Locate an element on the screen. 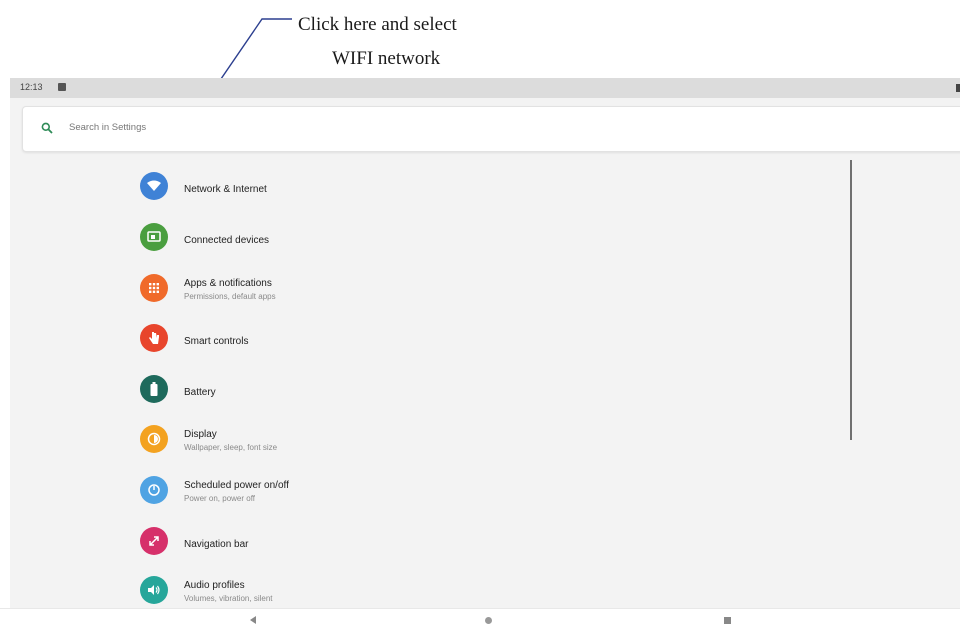 This screenshot has width=960, height=631. search-bar: Search in Settings is located at coordinates (491, 129).